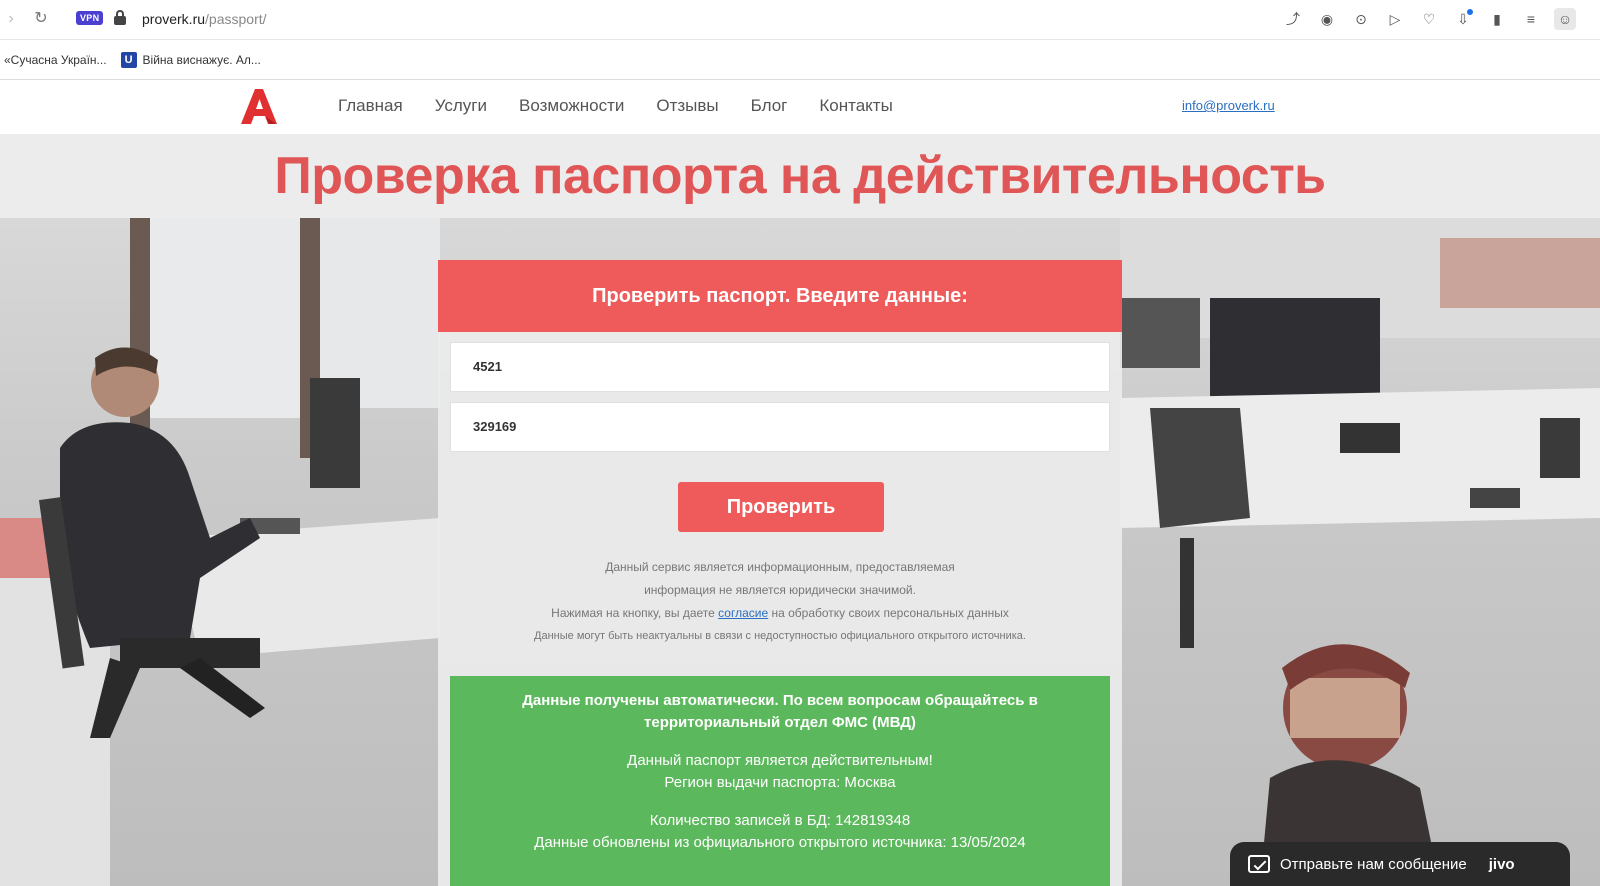 The height and width of the screenshot is (886, 1600). I want to click on passport-series-input, so click(780, 367).